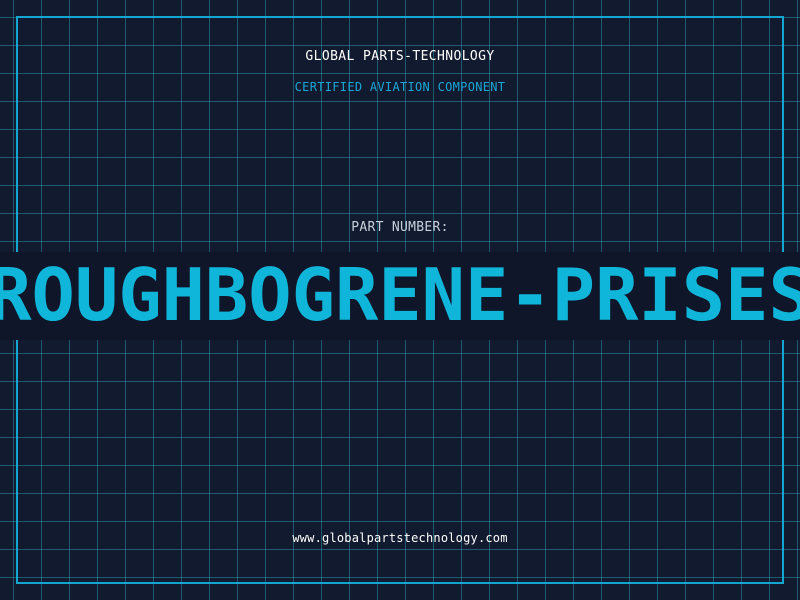  Describe the element at coordinates (400, 227) in the screenshot. I see `part-number-label: PART NUMBER:` at that location.